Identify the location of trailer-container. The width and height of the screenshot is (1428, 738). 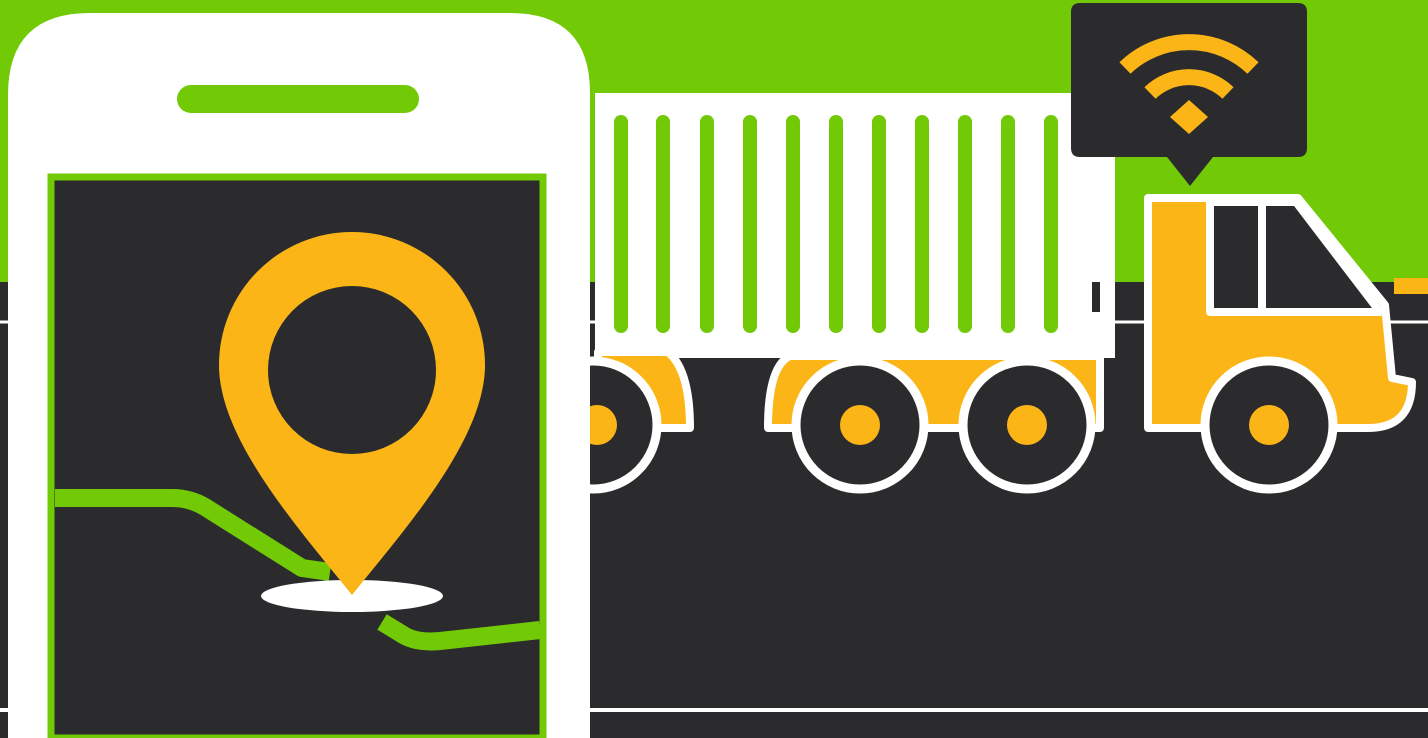
(855, 225).